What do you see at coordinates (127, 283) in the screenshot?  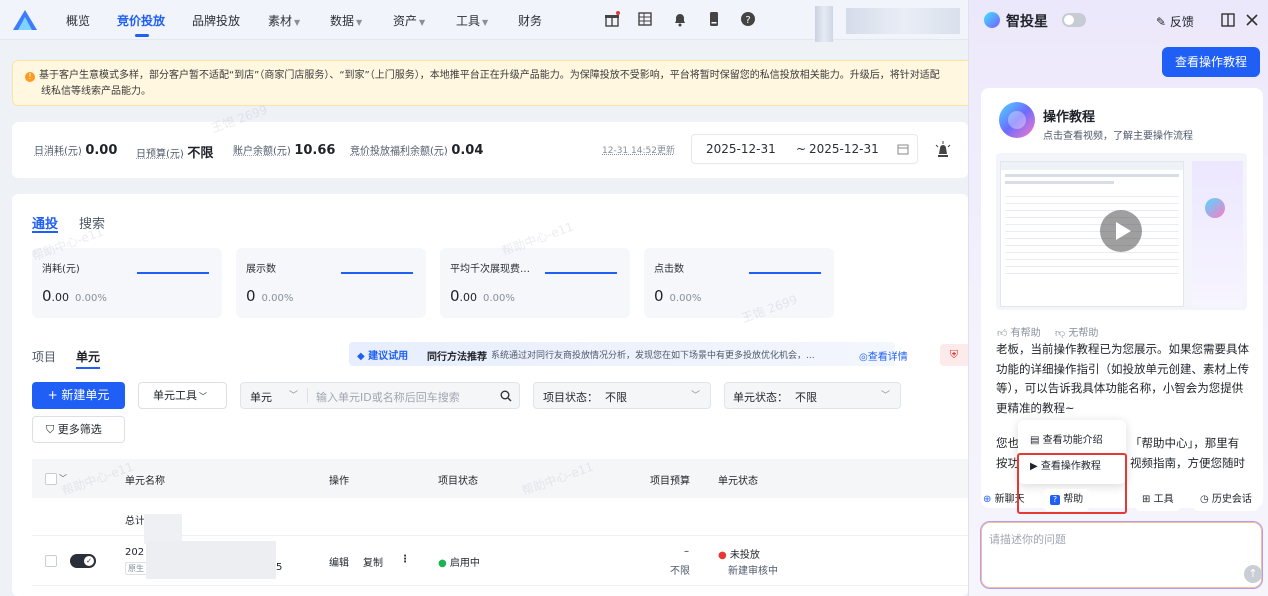 I see `metric-card-spend: 消耗(元) 0.00 0.00%` at bounding box center [127, 283].